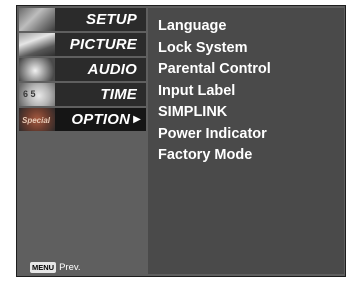  What do you see at coordinates (111, 19) in the screenshot?
I see `tab-setup-label: SETUP` at bounding box center [111, 19].